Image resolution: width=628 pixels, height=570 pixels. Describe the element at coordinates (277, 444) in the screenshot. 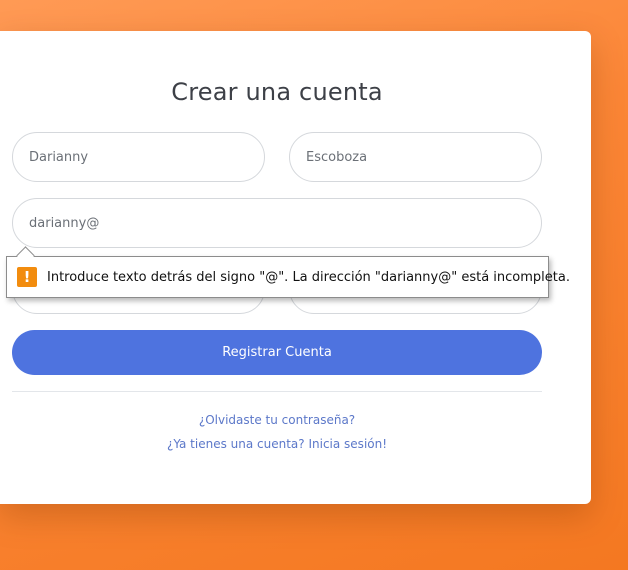

I see `login-link: ¿Ya tienes una cuenta? Inicia sesión!` at that location.